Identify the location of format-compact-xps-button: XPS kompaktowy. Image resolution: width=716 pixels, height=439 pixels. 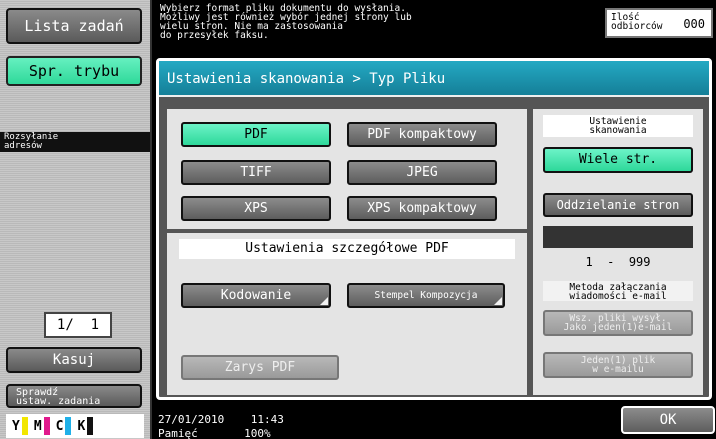
(422, 208).